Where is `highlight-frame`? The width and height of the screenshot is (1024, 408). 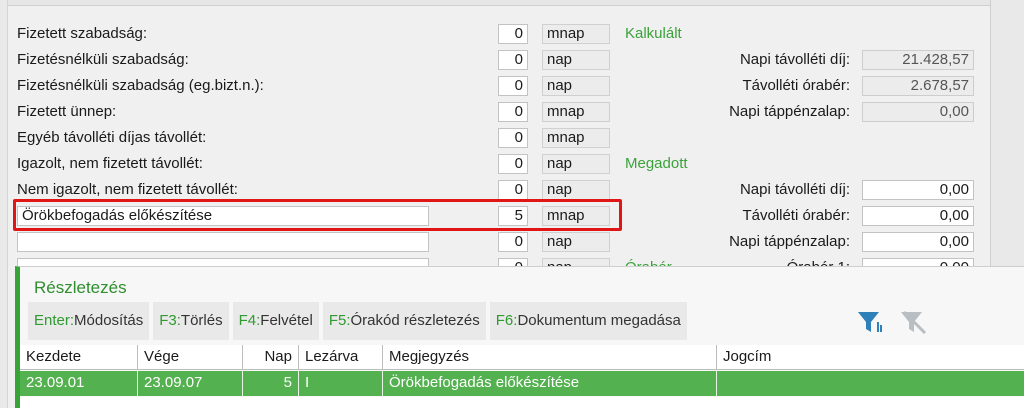 highlight-frame is located at coordinates (317, 215).